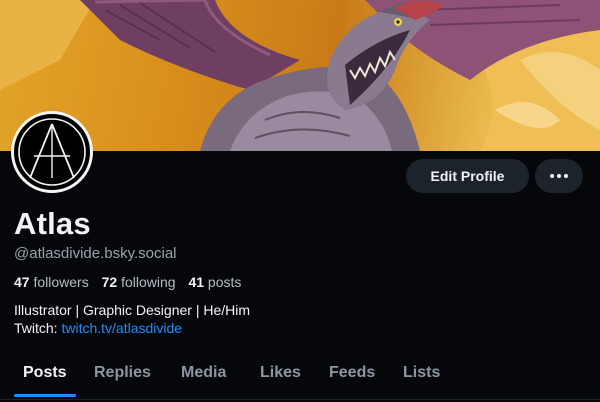 This screenshot has width=600, height=402. Describe the element at coordinates (95, 253) in the screenshot. I see `user-handle: @atlasdivide.bsky.social` at that location.